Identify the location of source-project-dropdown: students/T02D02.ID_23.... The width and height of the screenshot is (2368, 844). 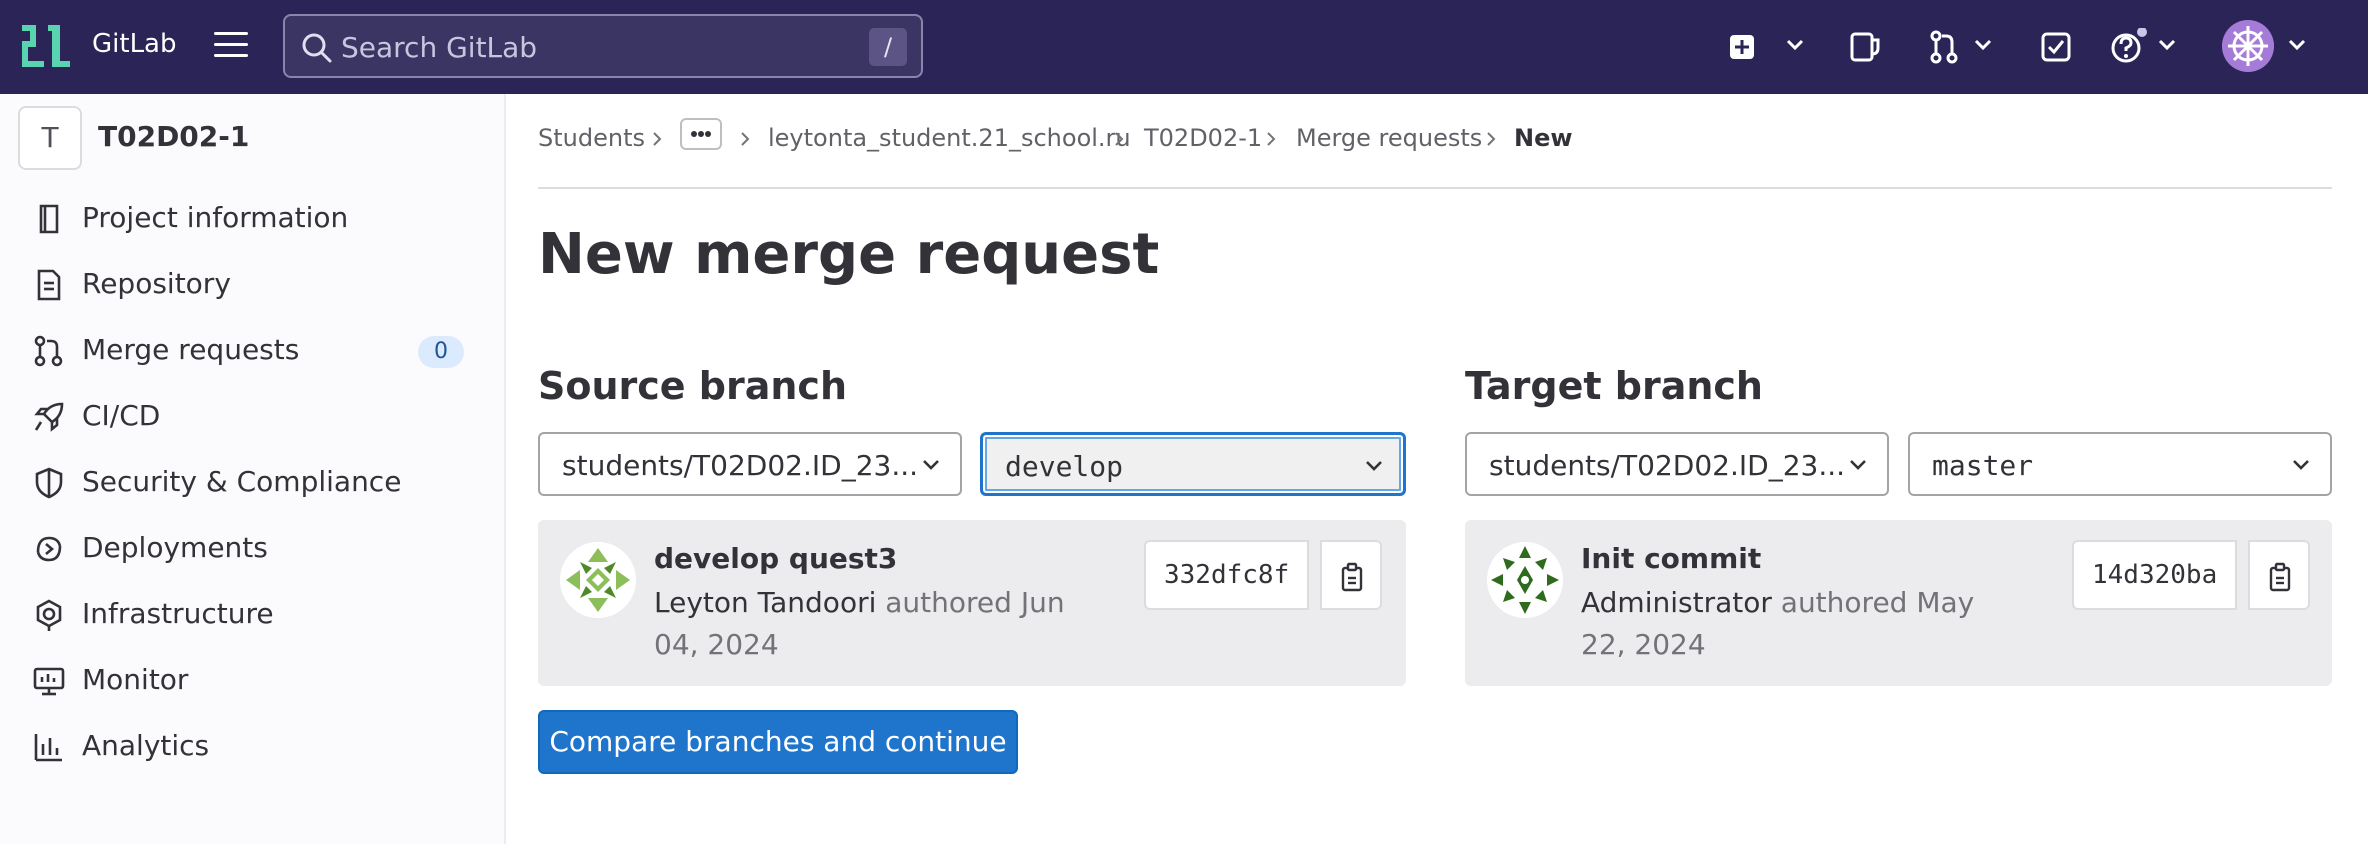
(750, 464).